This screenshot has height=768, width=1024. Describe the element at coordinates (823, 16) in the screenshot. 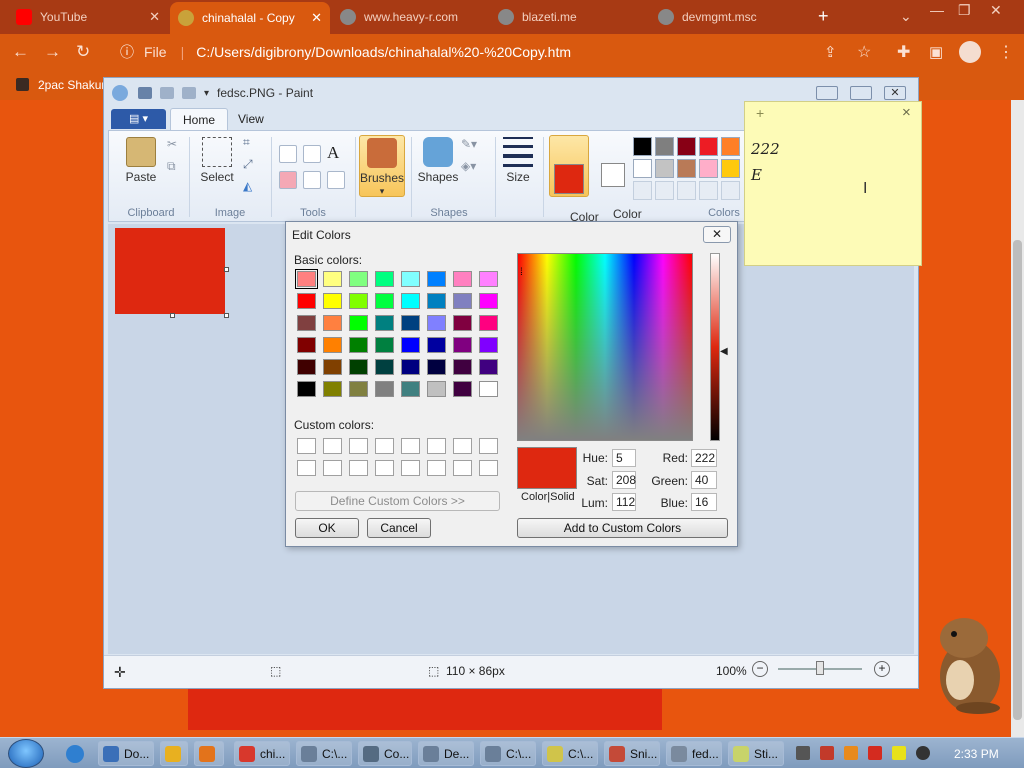

I see `new-tab-button: +` at that location.